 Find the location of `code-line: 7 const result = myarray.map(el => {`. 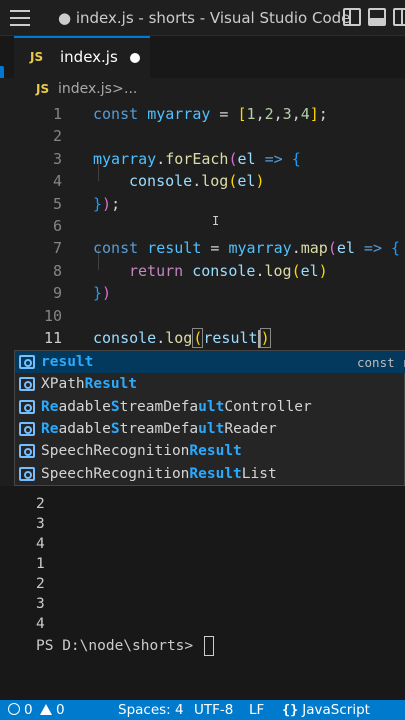

code-line: 7 const result = myarray.map(el => { is located at coordinates (202, 248).